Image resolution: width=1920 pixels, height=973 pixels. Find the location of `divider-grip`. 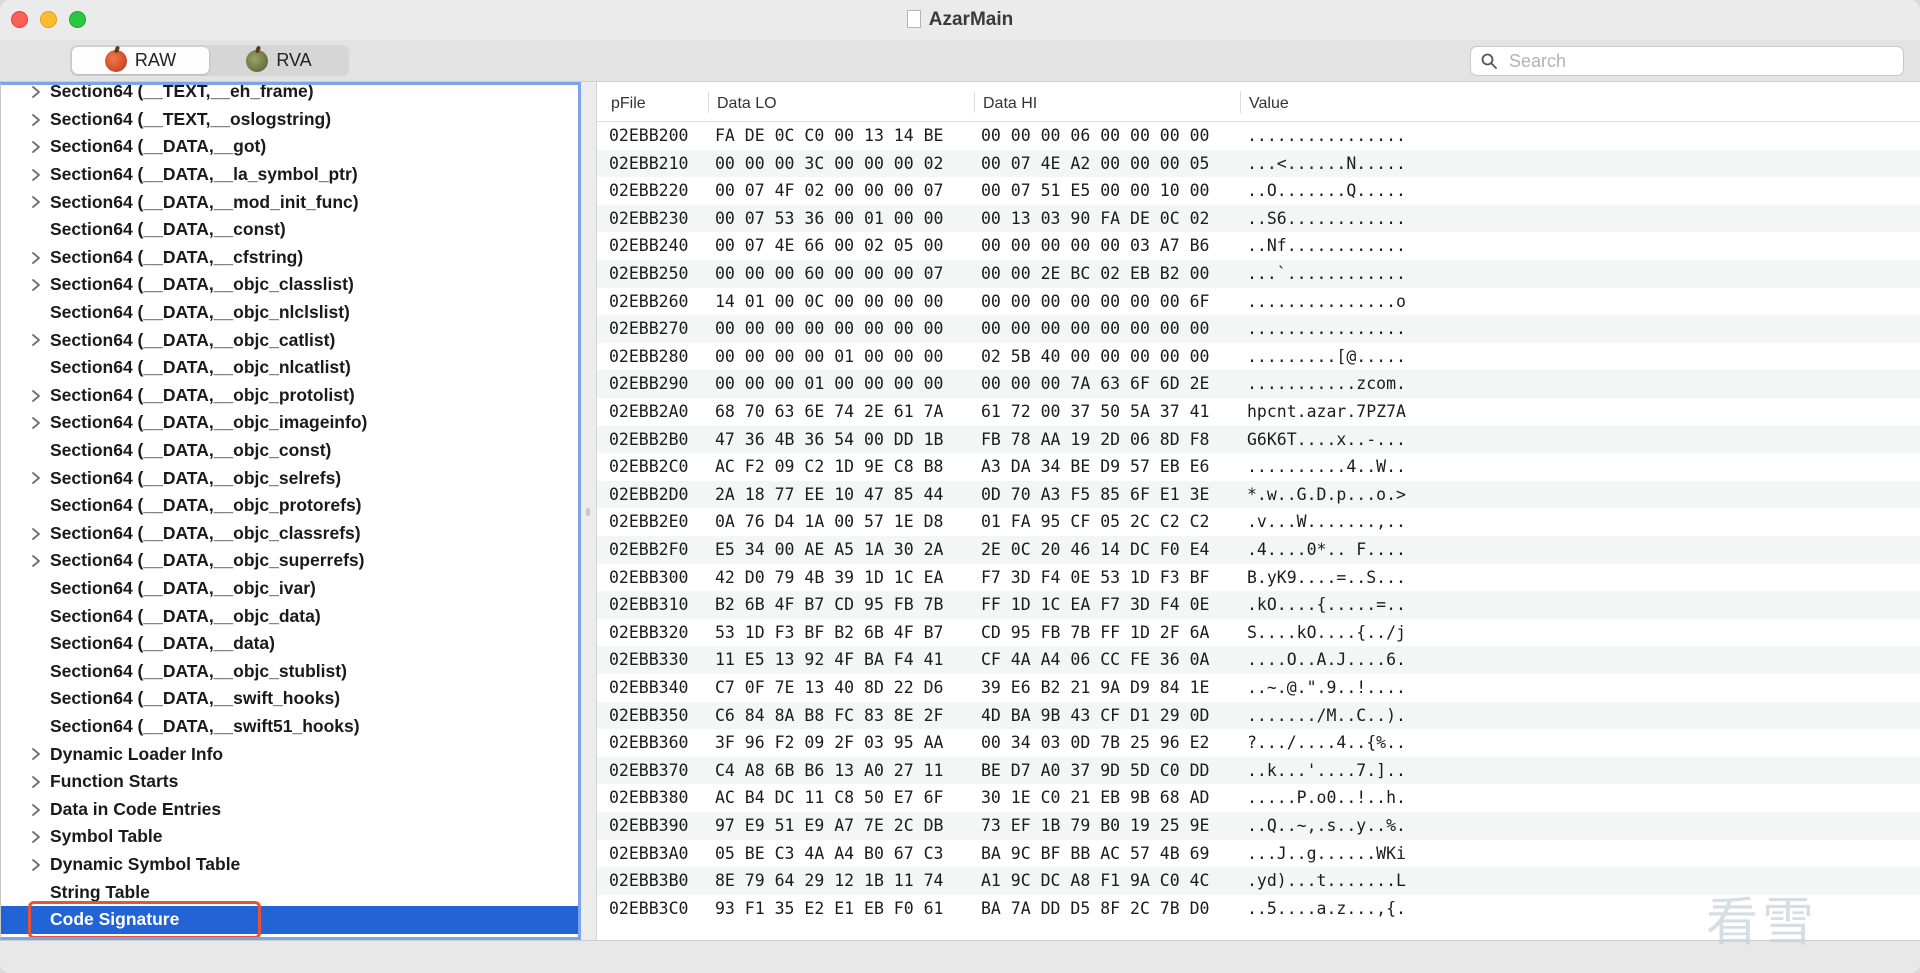

divider-grip is located at coordinates (588, 512).